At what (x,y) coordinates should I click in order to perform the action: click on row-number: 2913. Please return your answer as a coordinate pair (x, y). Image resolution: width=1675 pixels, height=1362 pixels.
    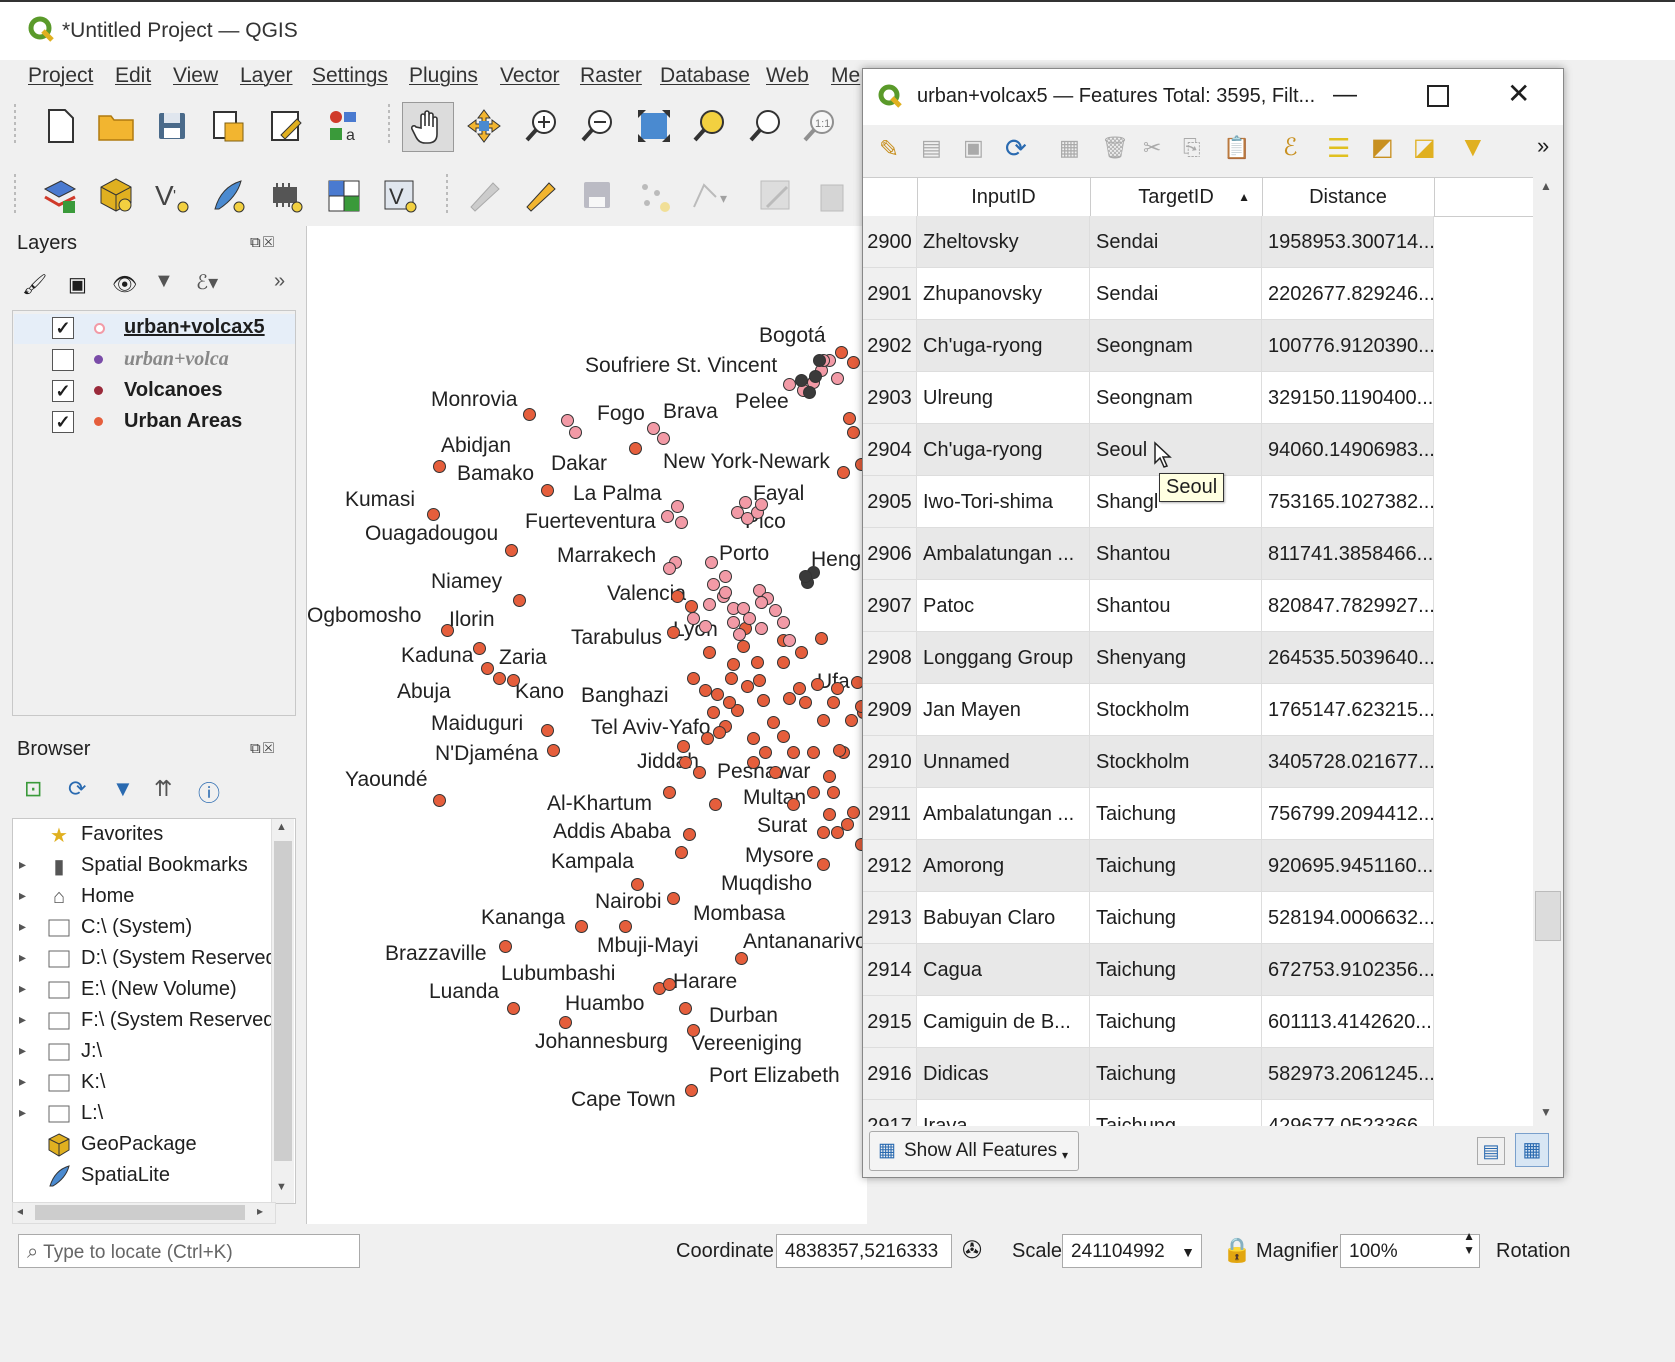
    Looking at the image, I should click on (890, 918).